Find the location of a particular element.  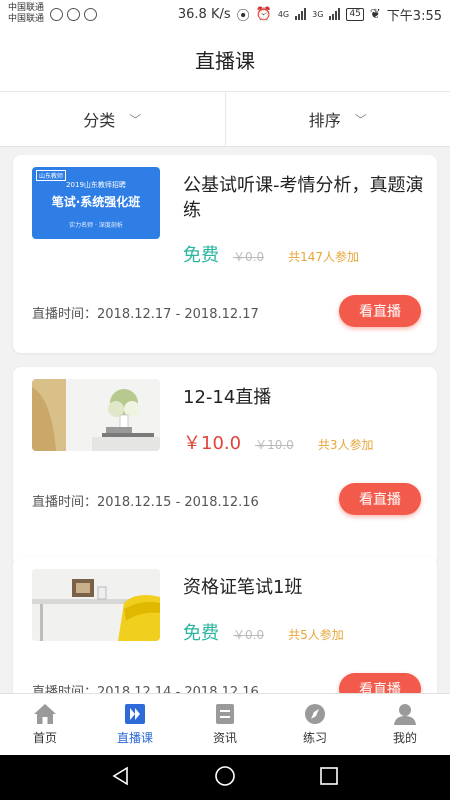

price-row: 免费 ￥0.0 共5人参加 is located at coordinates (263, 632).